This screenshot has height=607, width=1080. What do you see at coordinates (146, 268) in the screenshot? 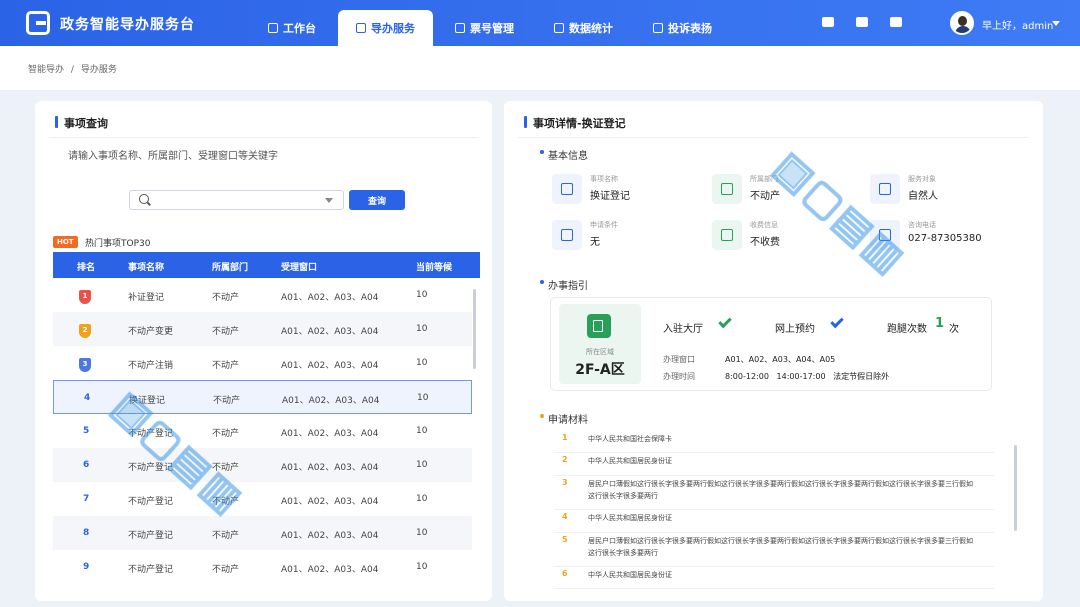
I see `col-name: 事项名称` at bounding box center [146, 268].